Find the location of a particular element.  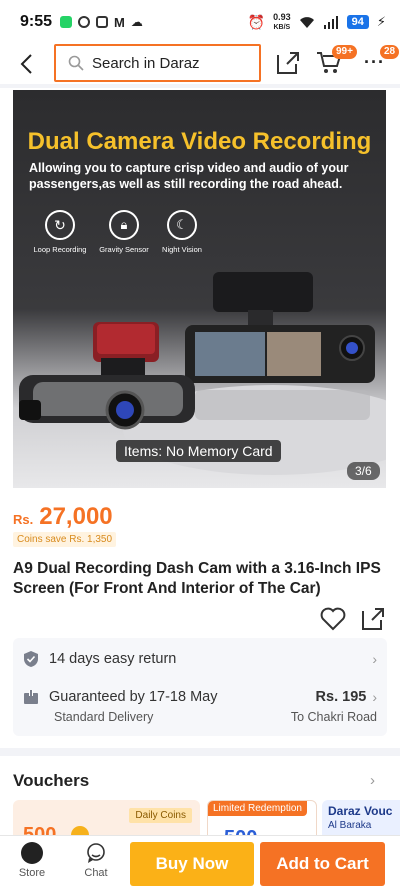

signal-icon is located at coordinates (330, 22).